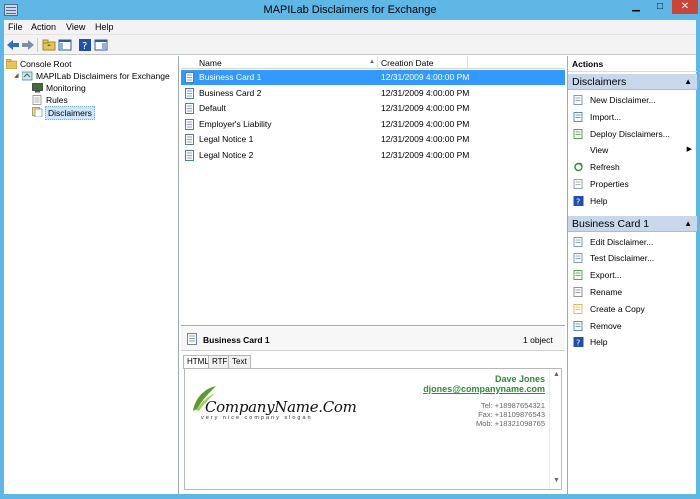 This screenshot has width=700, height=499. Describe the element at coordinates (512, 405) in the screenshot. I see `signature-phone-tel: Tel: +18987654321` at that location.